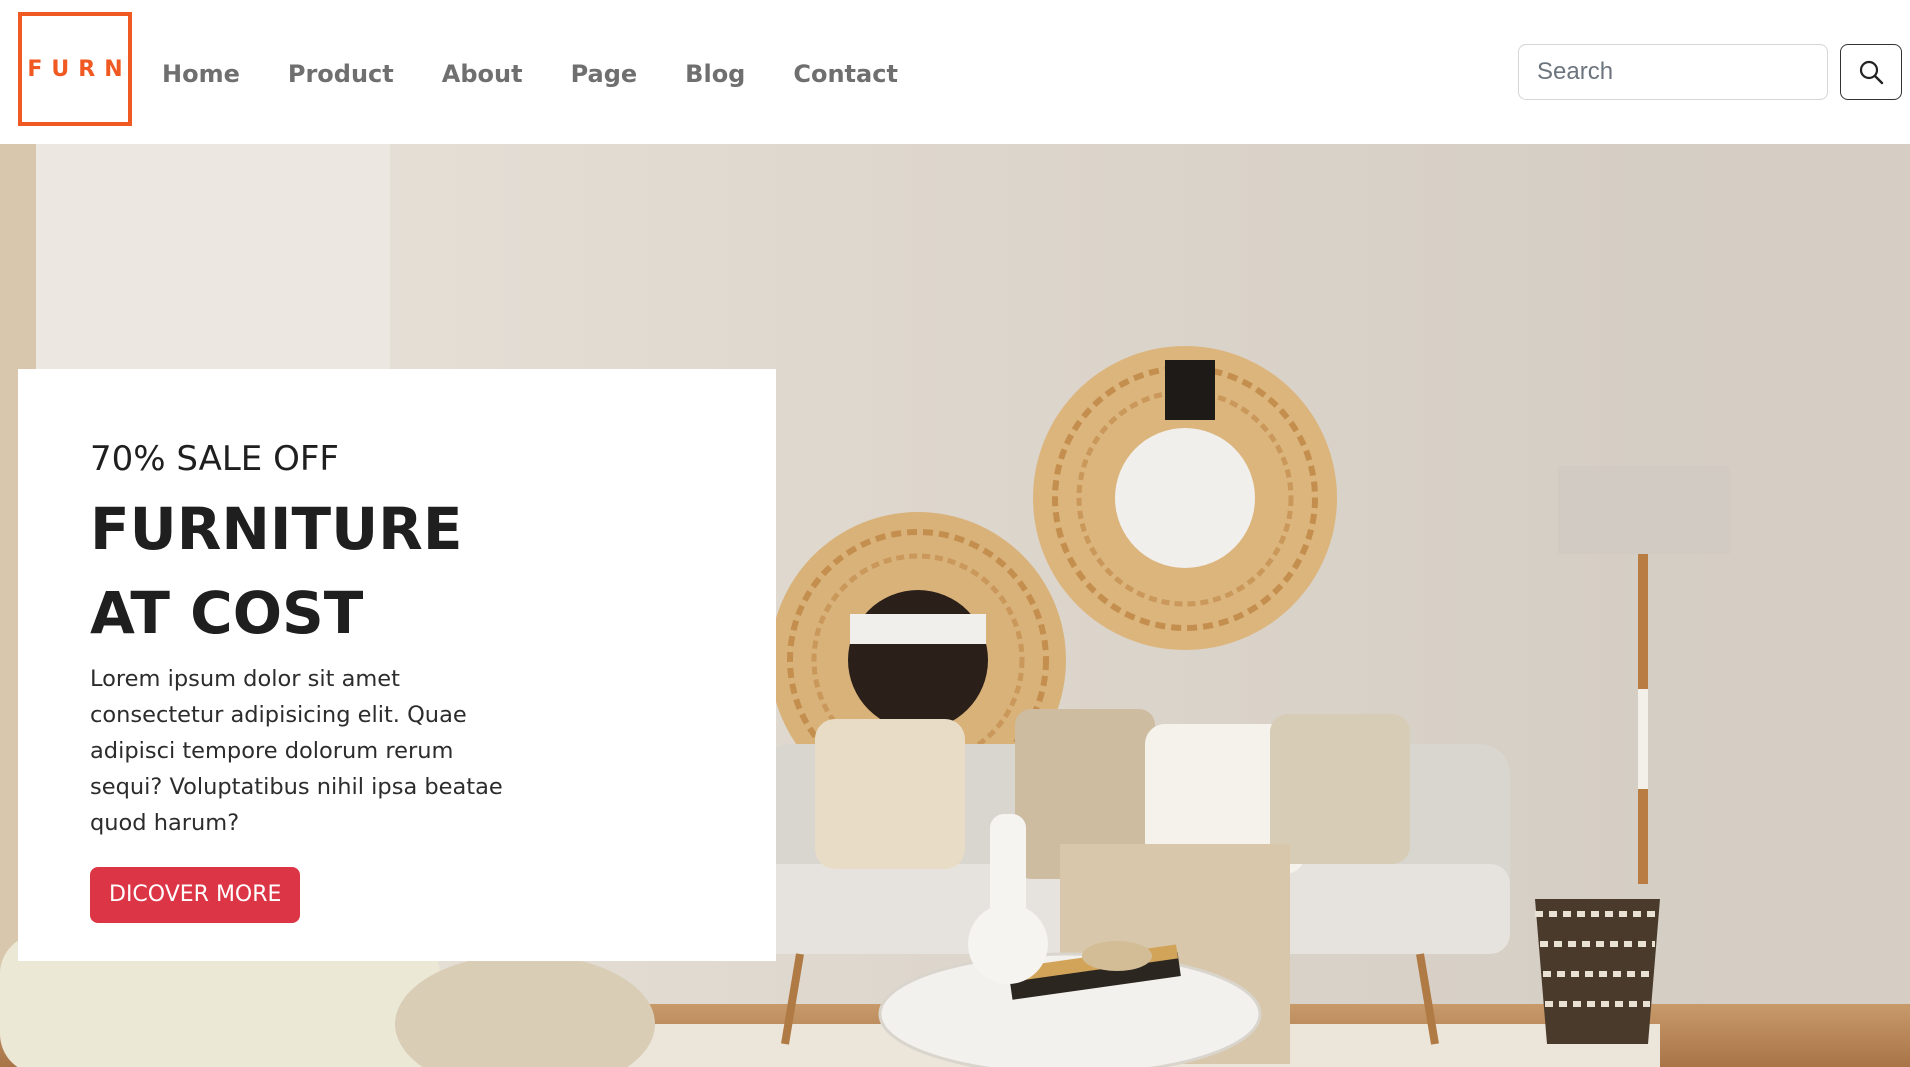 Image resolution: width=1910 pixels, height=1067 pixels. I want to click on promo-headline: FURNITURE AT COST, so click(433, 571).